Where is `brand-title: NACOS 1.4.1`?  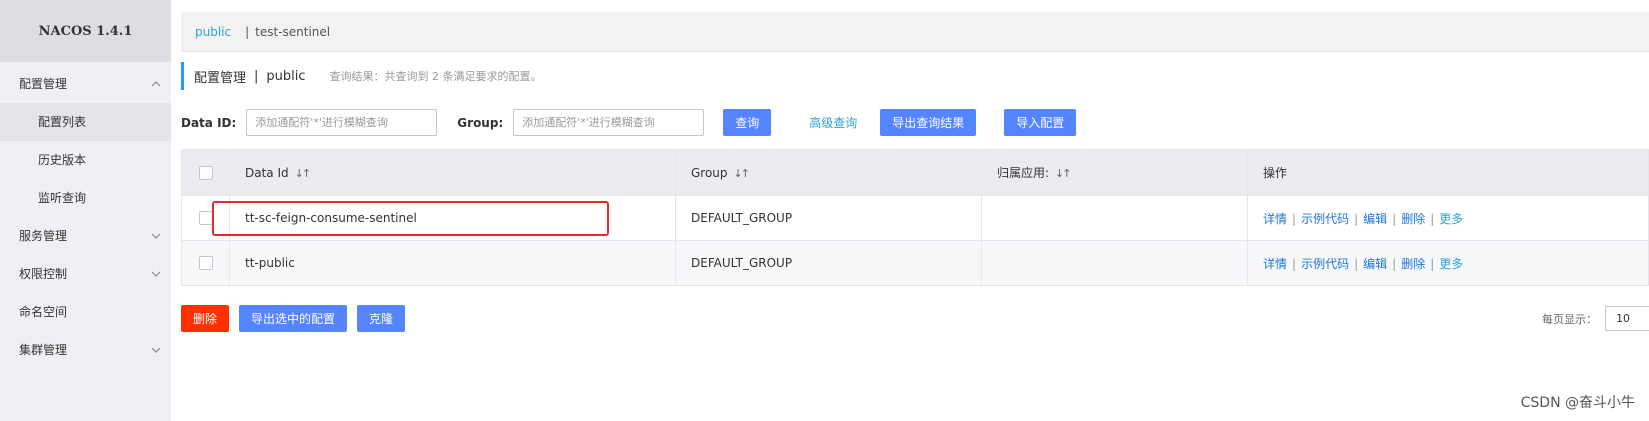
brand-title: NACOS 1.4.1 is located at coordinates (85, 31).